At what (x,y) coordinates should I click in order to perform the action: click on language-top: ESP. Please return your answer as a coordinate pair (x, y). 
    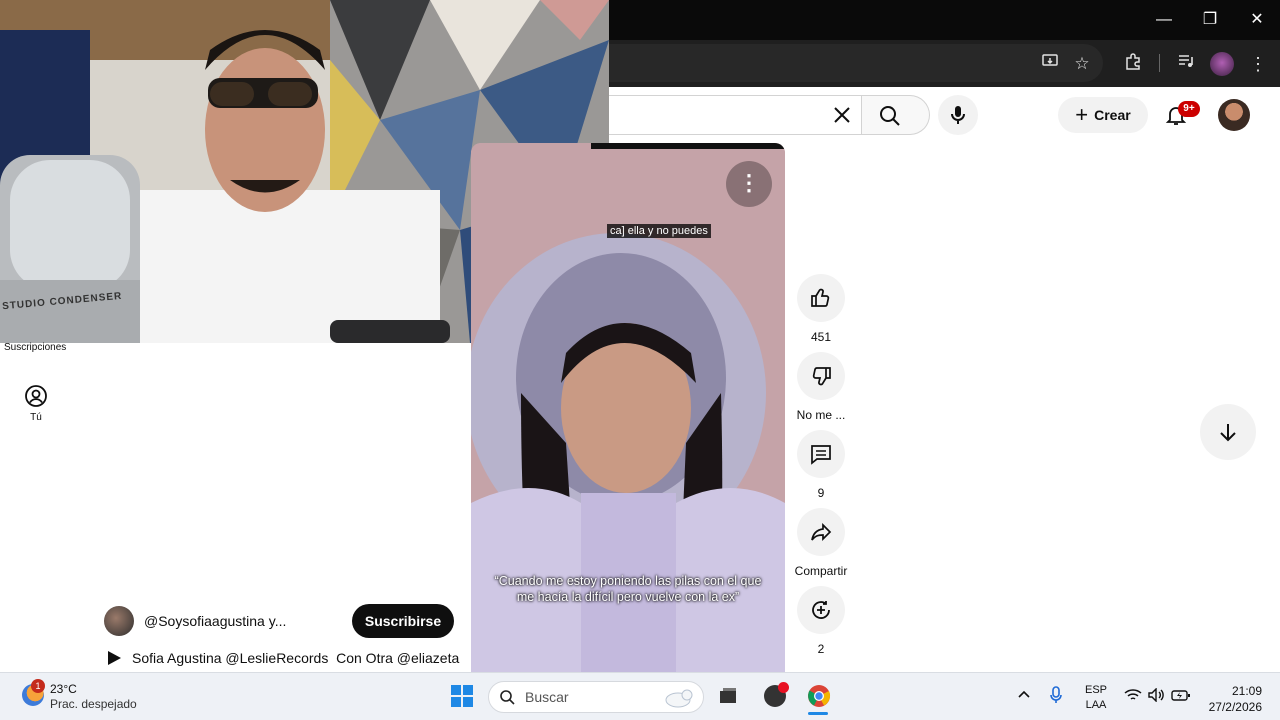
    Looking at the image, I should click on (1096, 690).